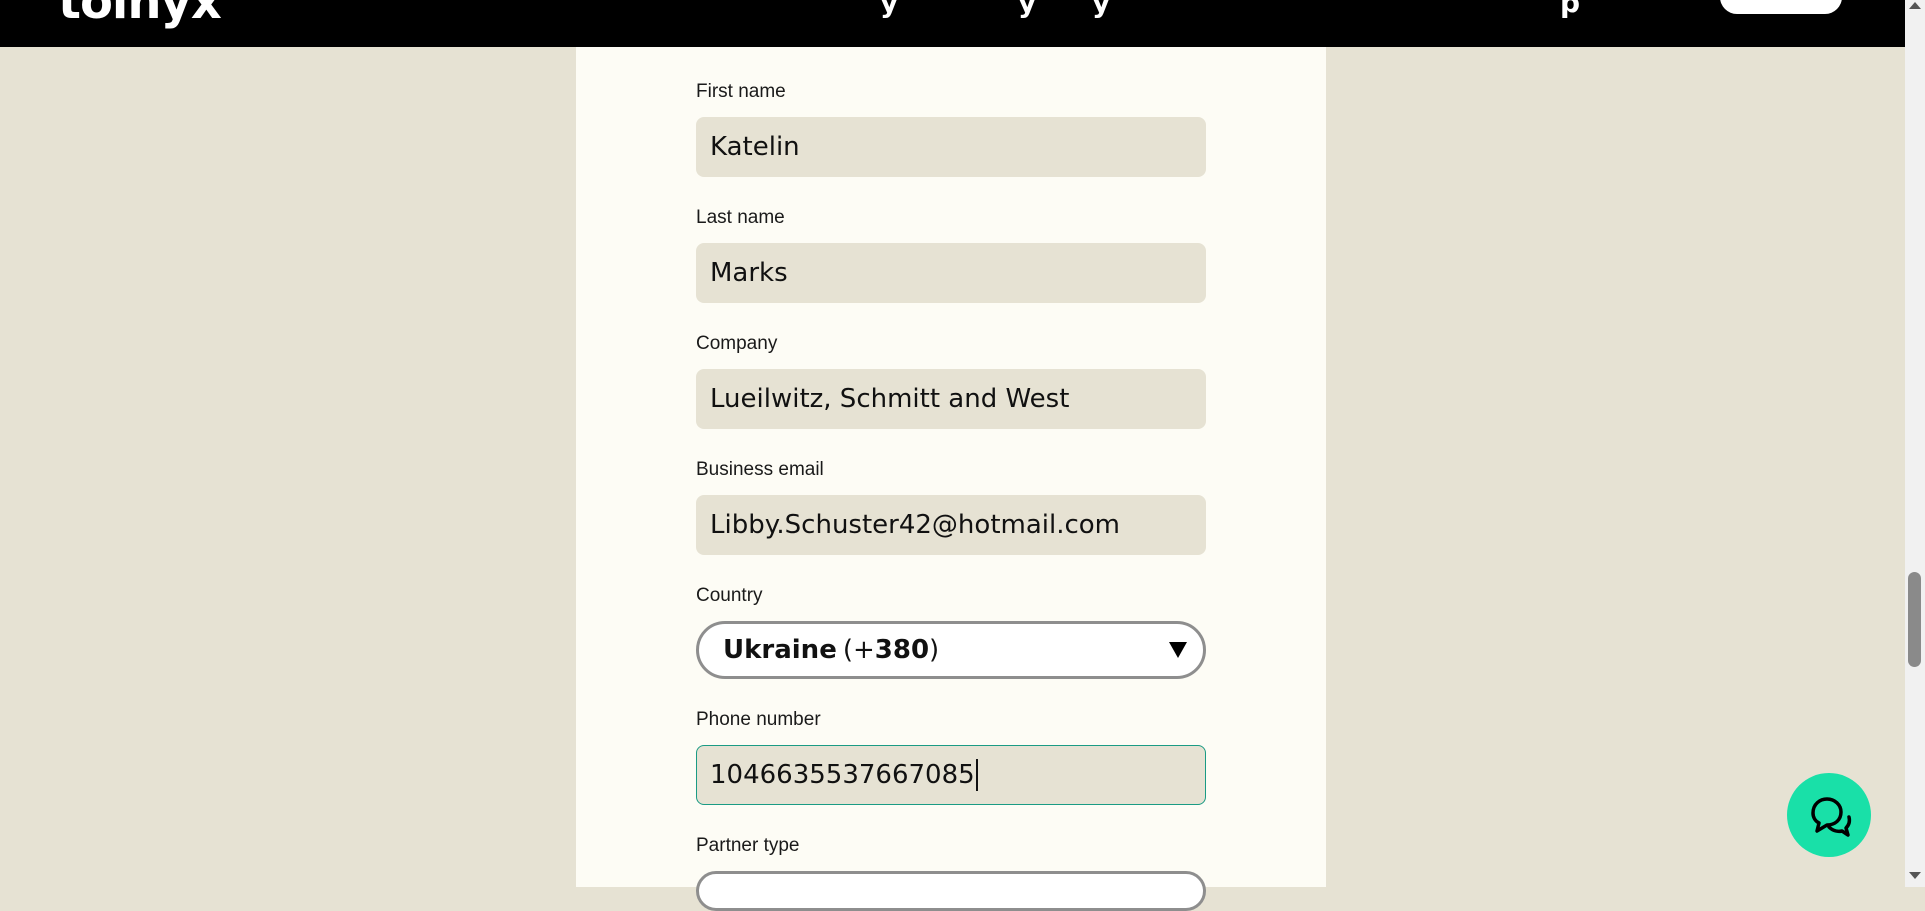 The height and width of the screenshot is (911, 1925). I want to click on business-email-label: Business email, so click(760, 469).